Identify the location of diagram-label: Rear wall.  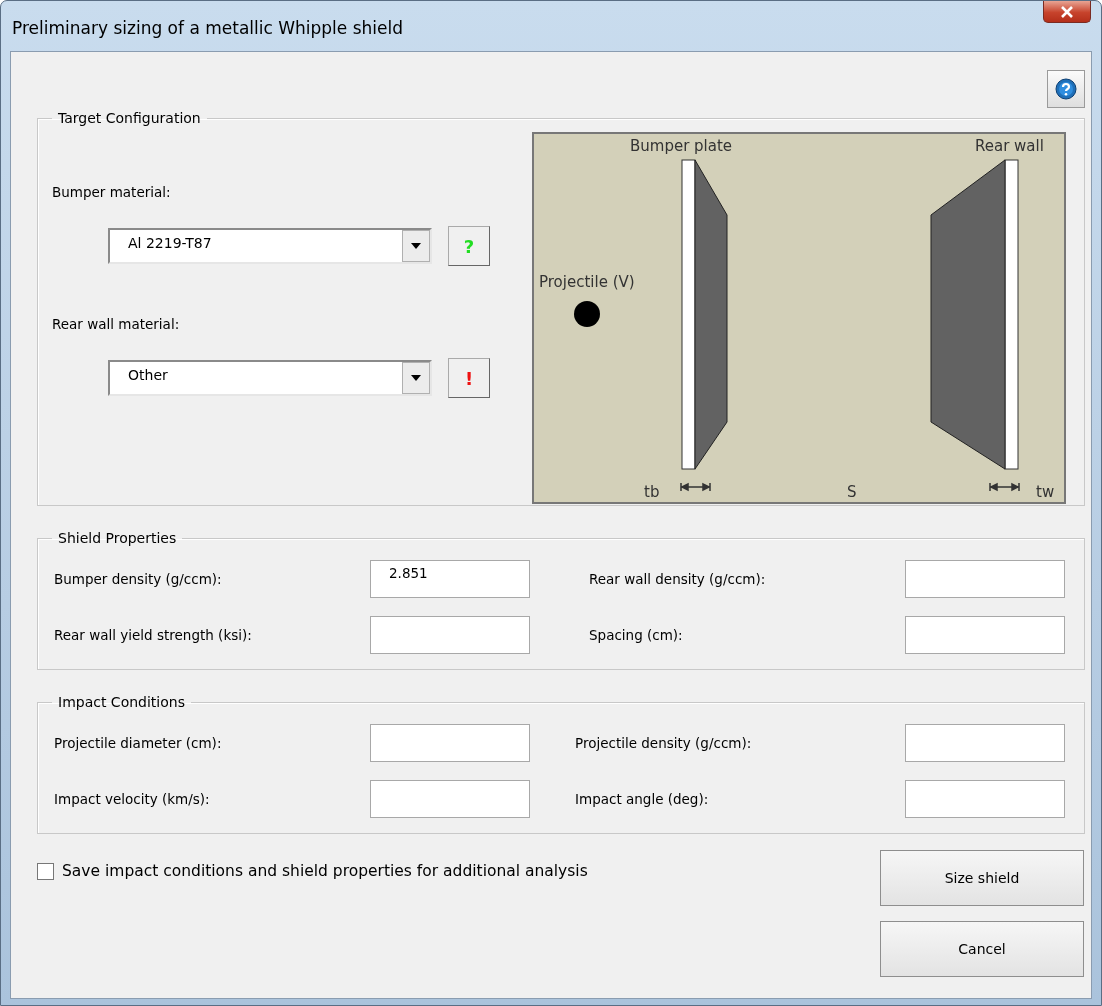
(1009, 146).